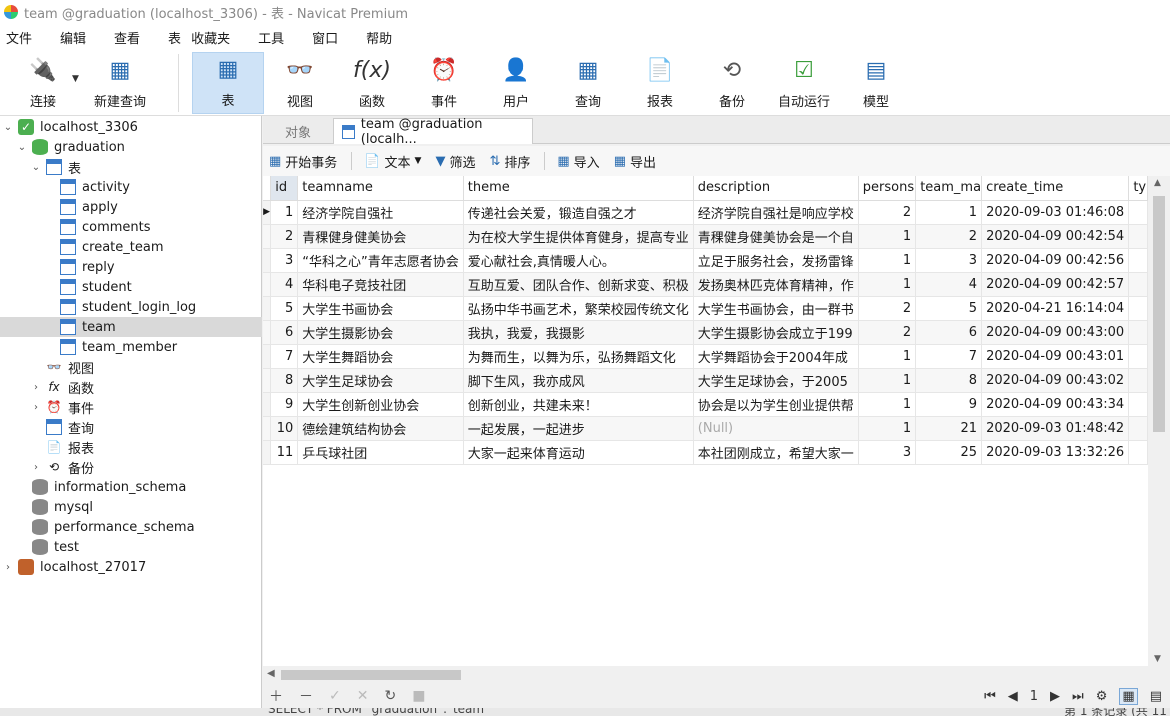 Image resolution: width=1170 pixels, height=716 pixels. What do you see at coordinates (949, 428) in the screenshot?
I see `table-cell: 21` at bounding box center [949, 428].